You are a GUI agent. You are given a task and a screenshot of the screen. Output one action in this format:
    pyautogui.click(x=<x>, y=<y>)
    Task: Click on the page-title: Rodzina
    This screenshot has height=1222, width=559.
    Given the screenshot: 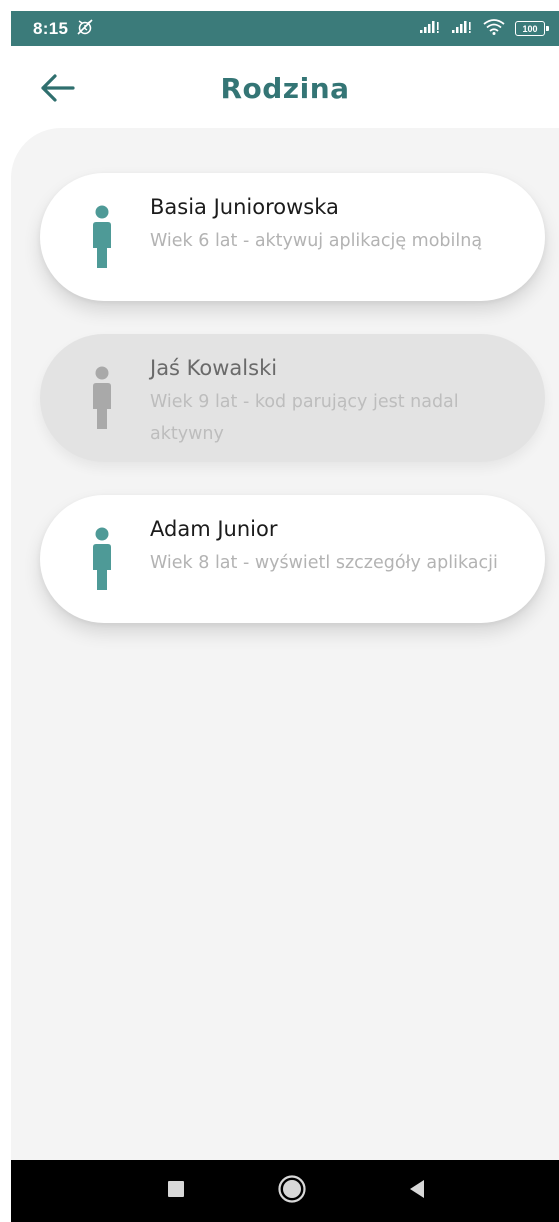 What is the action you would take?
    pyautogui.click(x=285, y=88)
    